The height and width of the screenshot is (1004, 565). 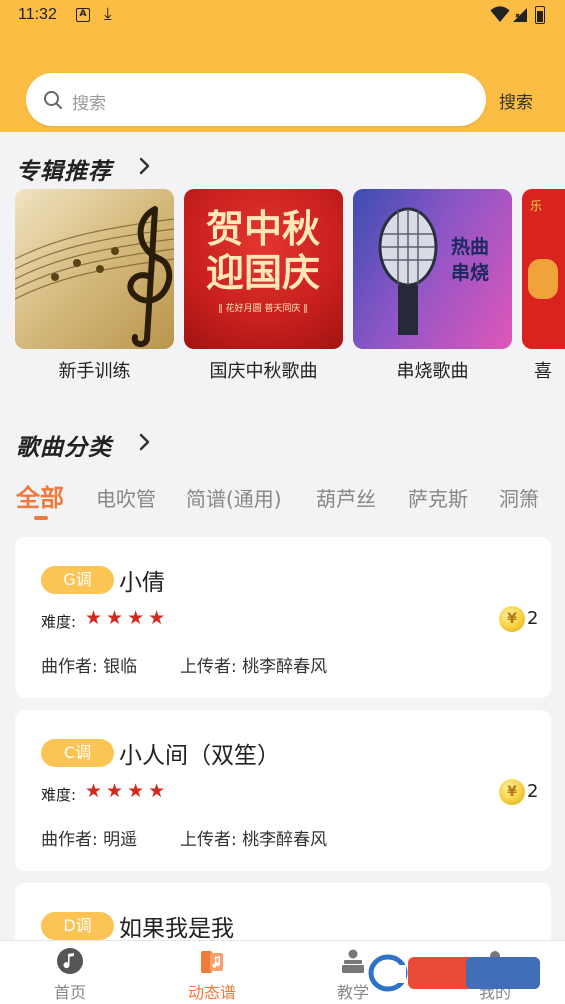 I want to click on categories-section-title: 歌曲分类, so click(x=64, y=445).